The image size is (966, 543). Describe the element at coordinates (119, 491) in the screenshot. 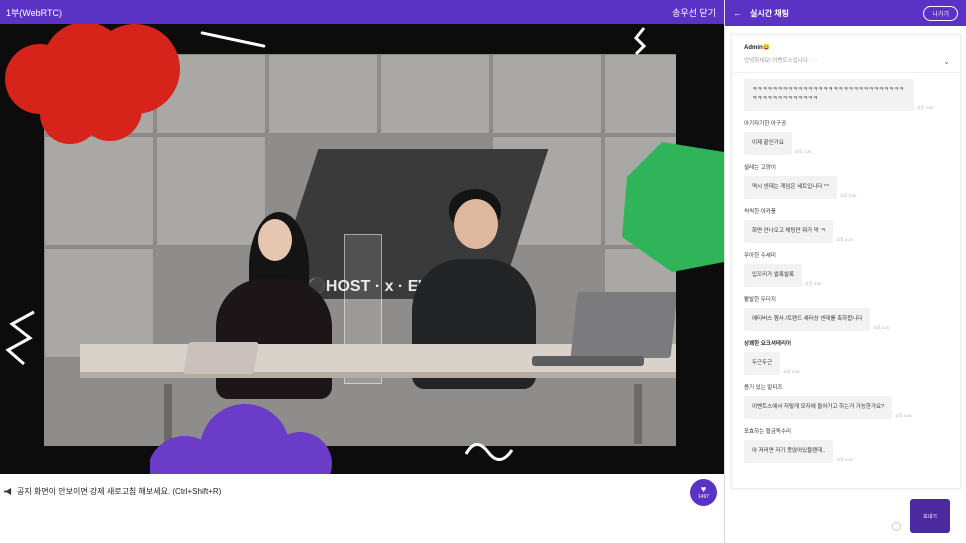

I see `notice-text: 공지 화면이 안보이면 강제 새로고침 해보세요. (Ctrl+Shift+R)` at that location.